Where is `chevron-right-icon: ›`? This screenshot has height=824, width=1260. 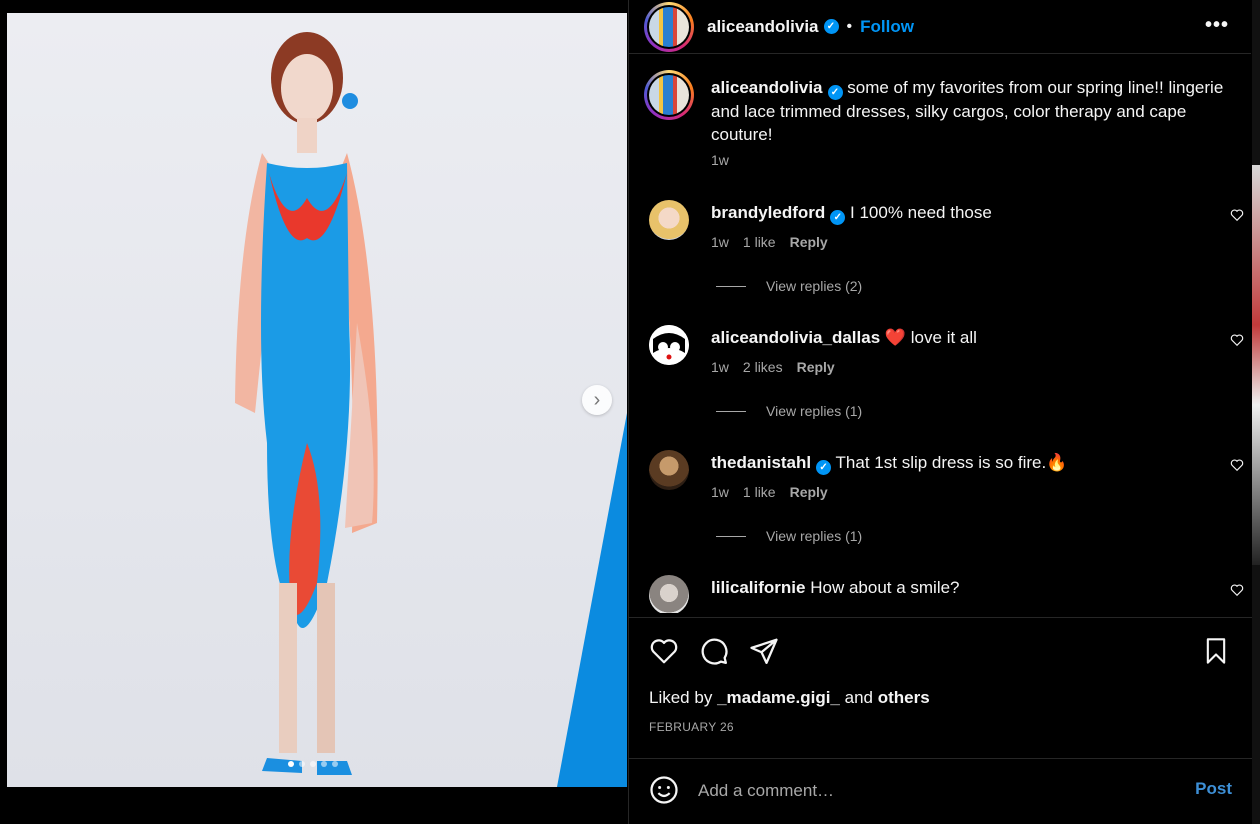
chevron-right-icon: › is located at coordinates (597, 400).